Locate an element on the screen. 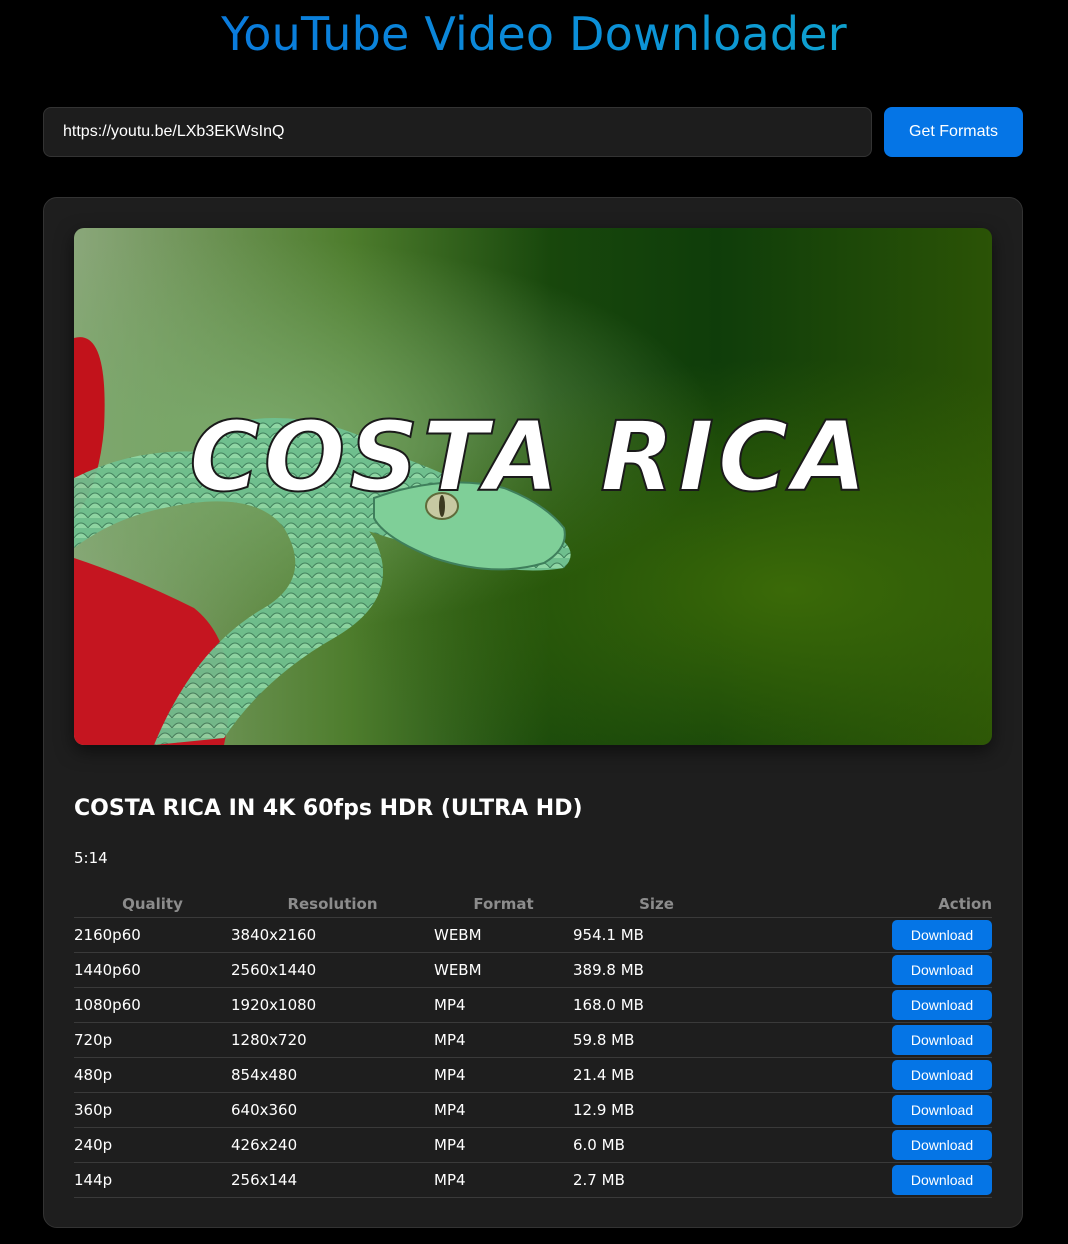 The image size is (1068, 1244). cell-quality: 360p is located at coordinates (152, 1110).